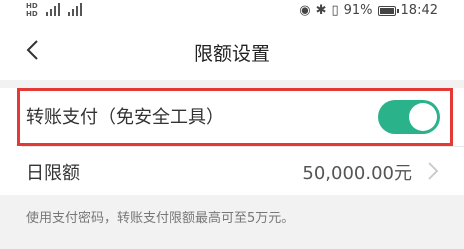  Describe the element at coordinates (160, 218) in the screenshot. I see `notice-text: 使用支付密码，转账支付限额最高可至5万元。` at that location.